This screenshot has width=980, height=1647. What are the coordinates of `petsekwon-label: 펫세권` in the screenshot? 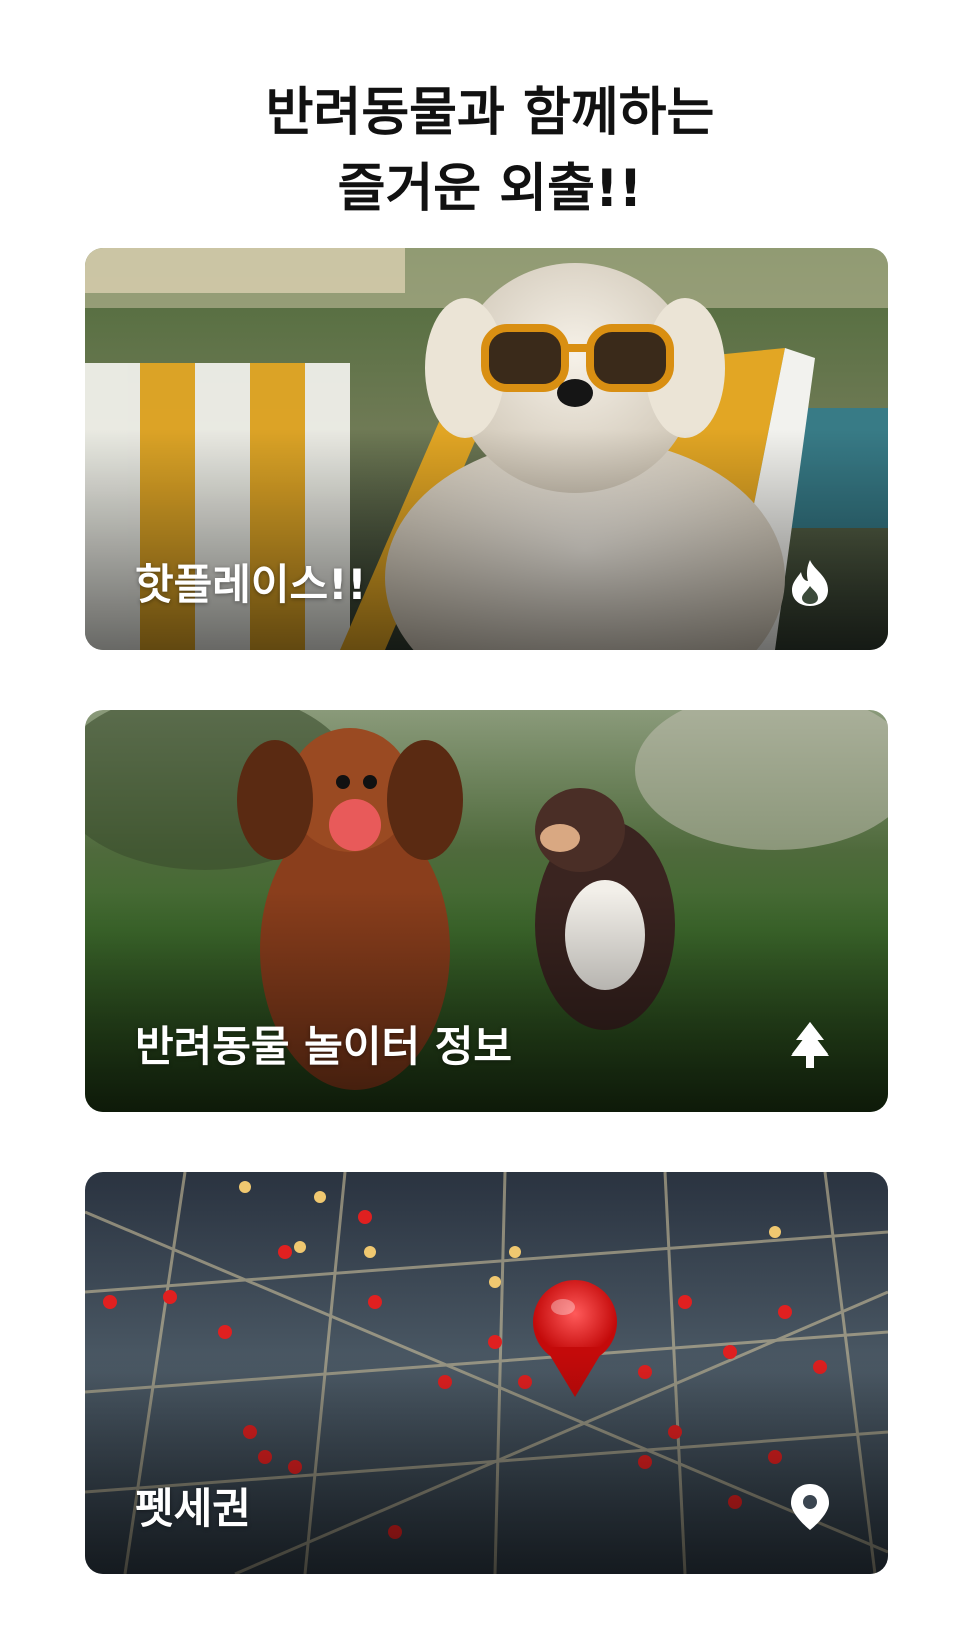 It's located at (193, 1508).